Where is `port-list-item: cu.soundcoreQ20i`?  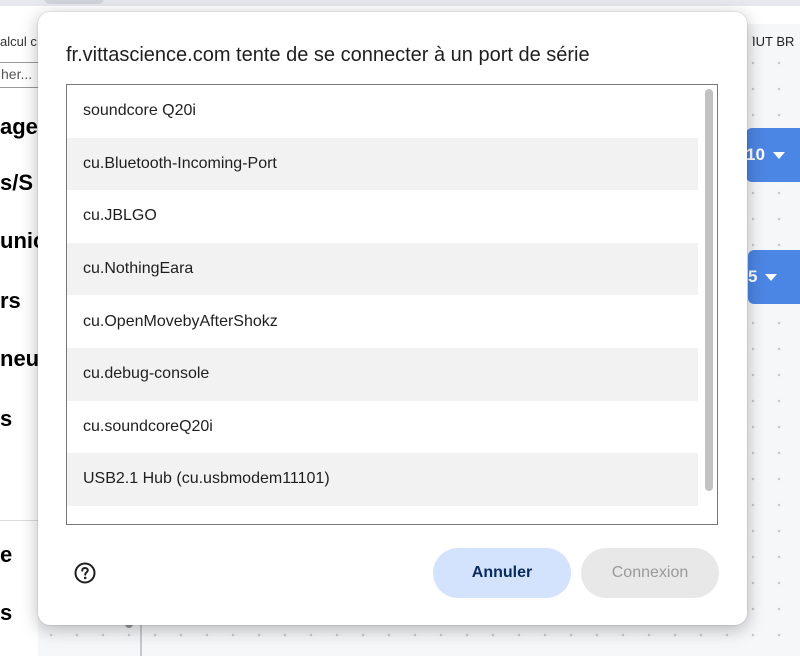 port-list-item: cu.soundcoreQ20i is located at coordinates (382, 427).